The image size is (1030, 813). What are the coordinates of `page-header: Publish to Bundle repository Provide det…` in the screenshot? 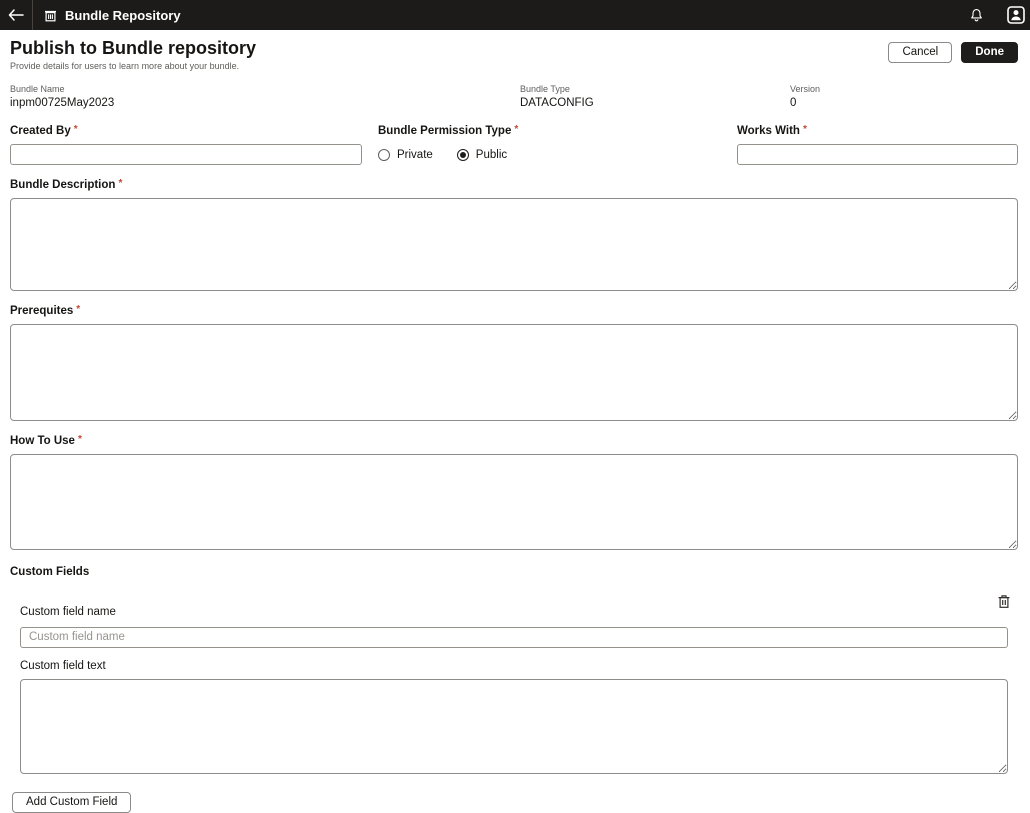 It's located at (514, 55).